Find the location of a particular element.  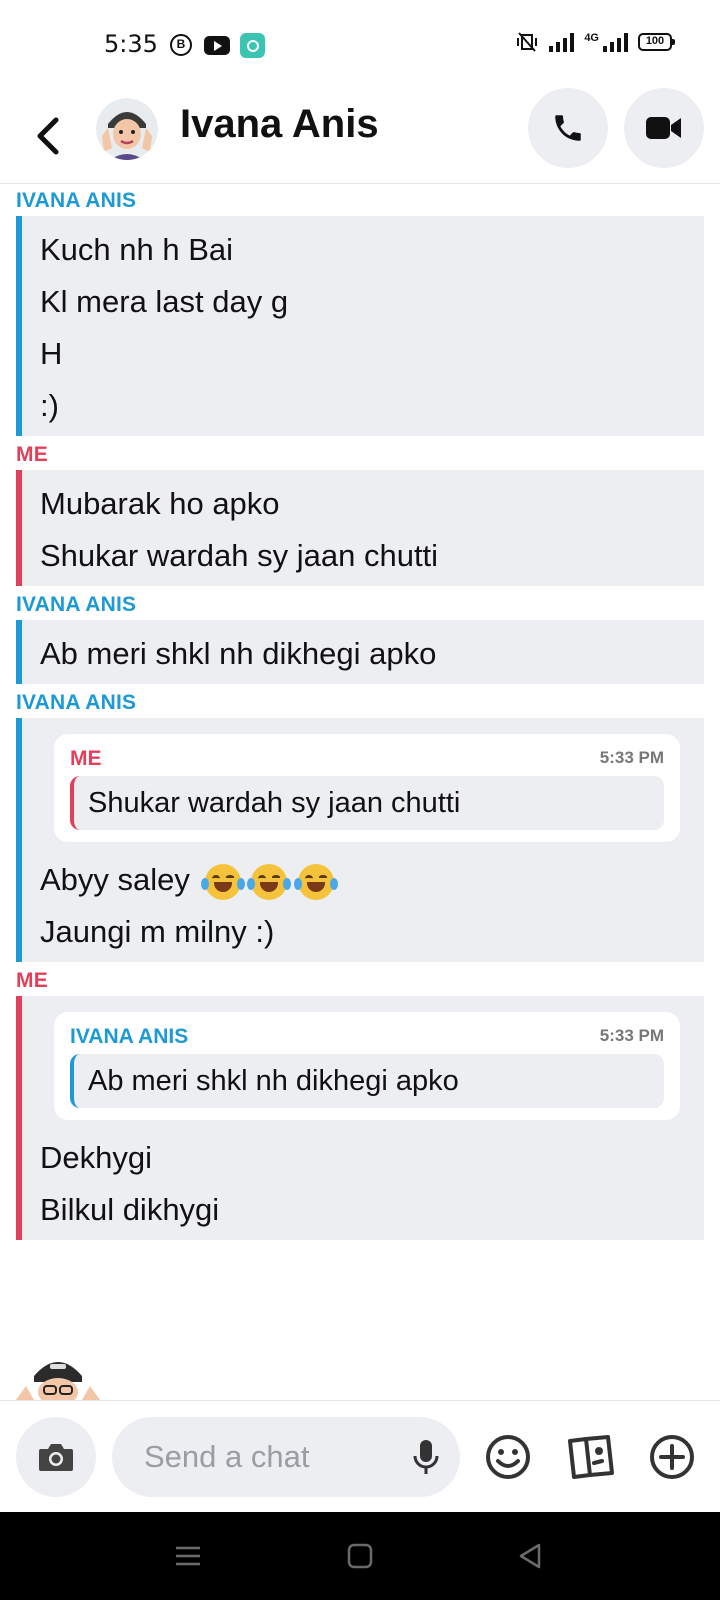

back-button is located at coordinates (48, 136).